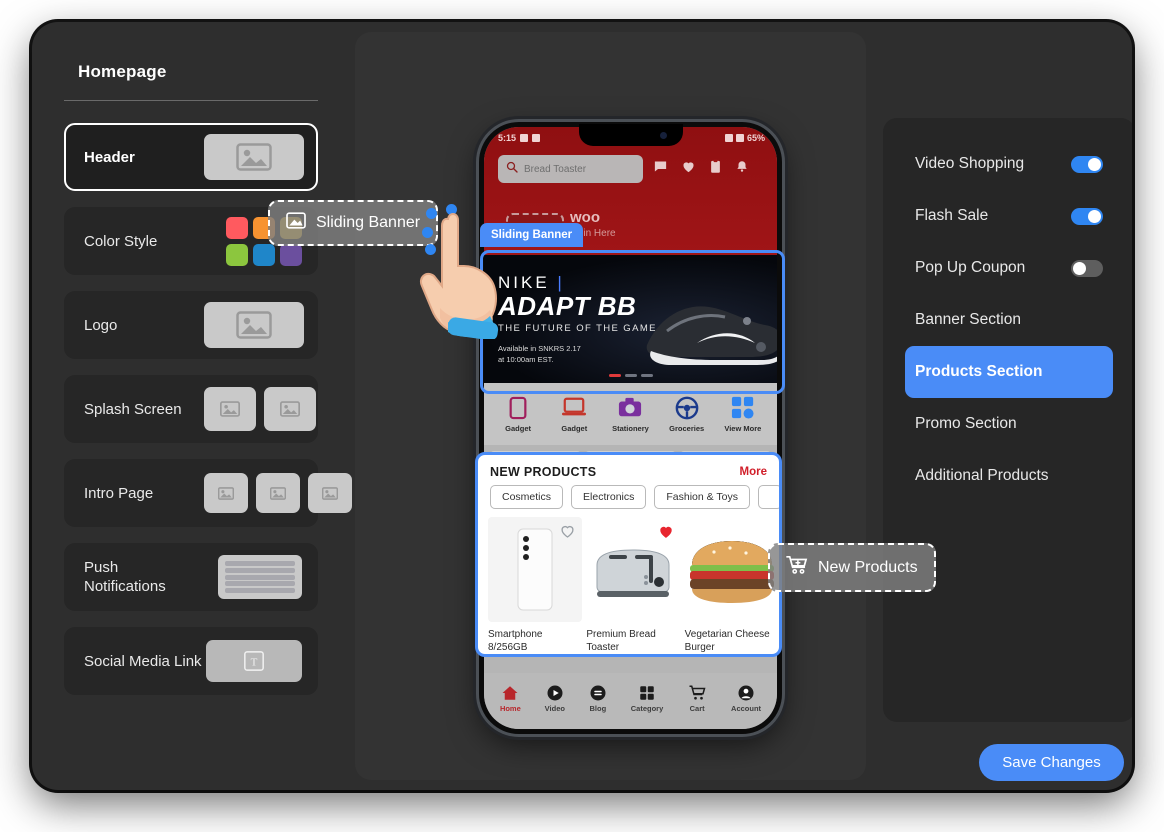 The width and height of the screenshot is (1164, 832). What do you see at coordinates (1051, 762) in the screenshot?
I see `save-changes-button: Save Changes` at bounding box center [1051, 762].